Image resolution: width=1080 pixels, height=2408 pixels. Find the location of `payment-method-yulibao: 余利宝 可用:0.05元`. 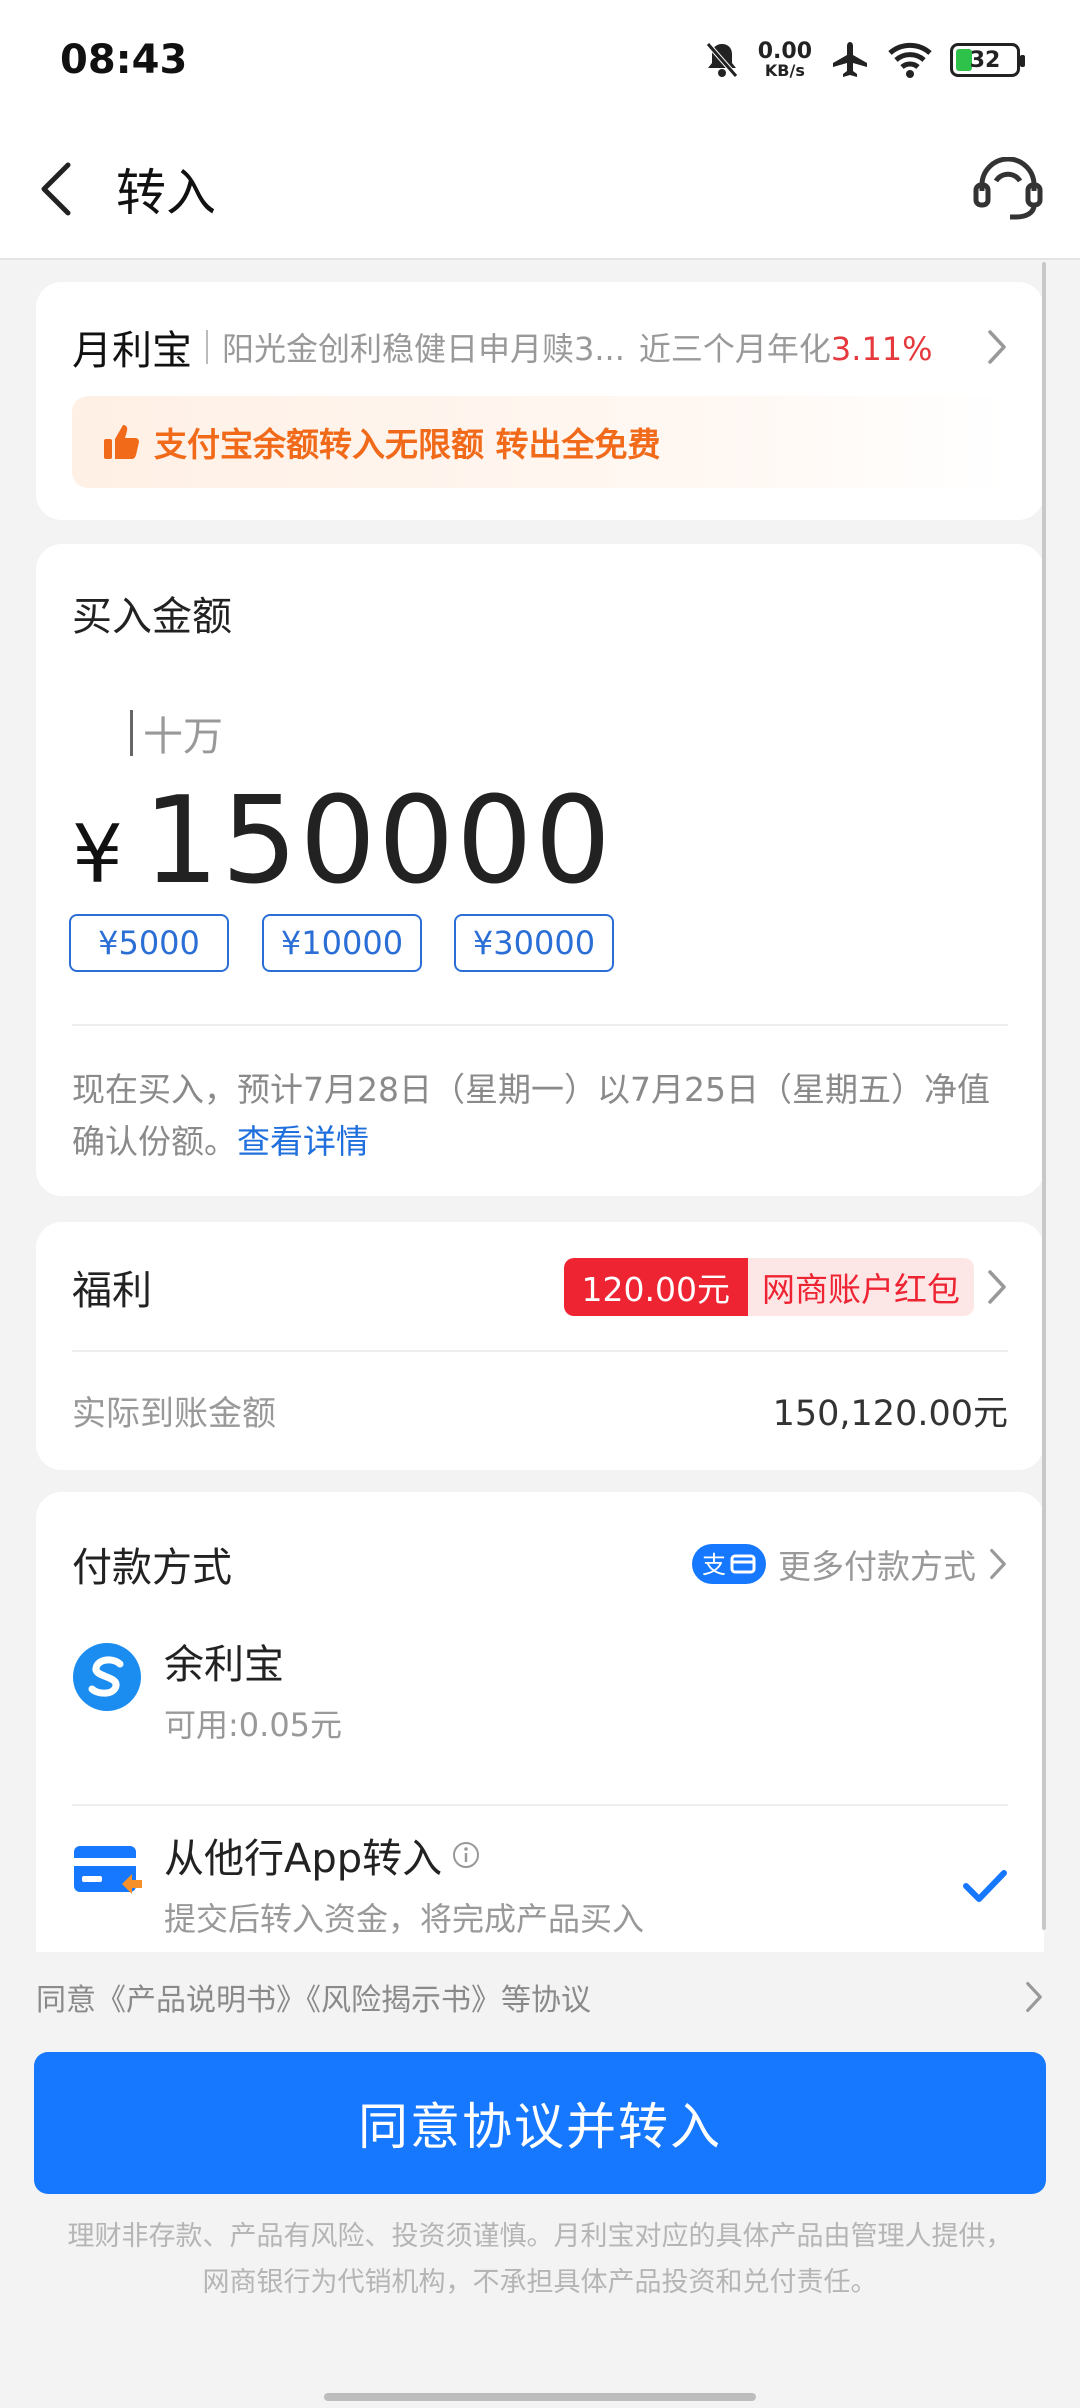

payment-method-yulibao: 余利宝 可用:0.05元 is located at coordinates (540, 1689).